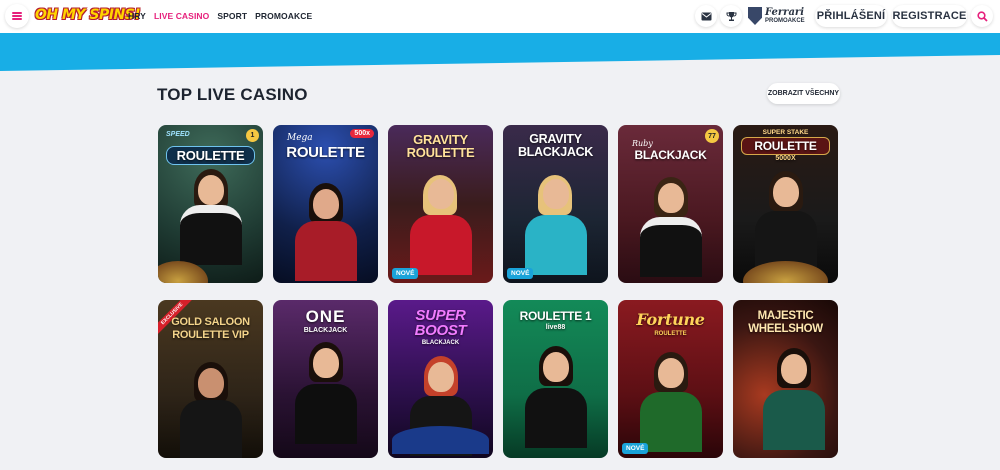  I want to click on promo-banner, so click(500, 53).